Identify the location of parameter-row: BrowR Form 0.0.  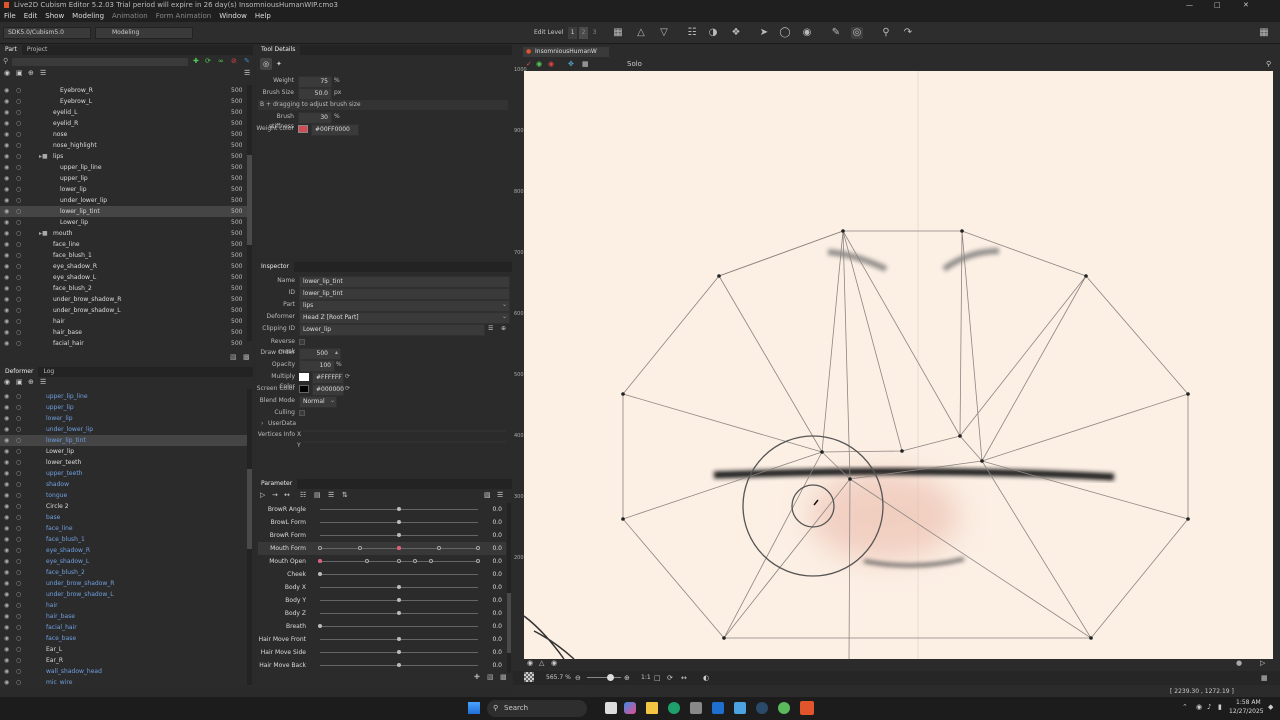
(382, 535).